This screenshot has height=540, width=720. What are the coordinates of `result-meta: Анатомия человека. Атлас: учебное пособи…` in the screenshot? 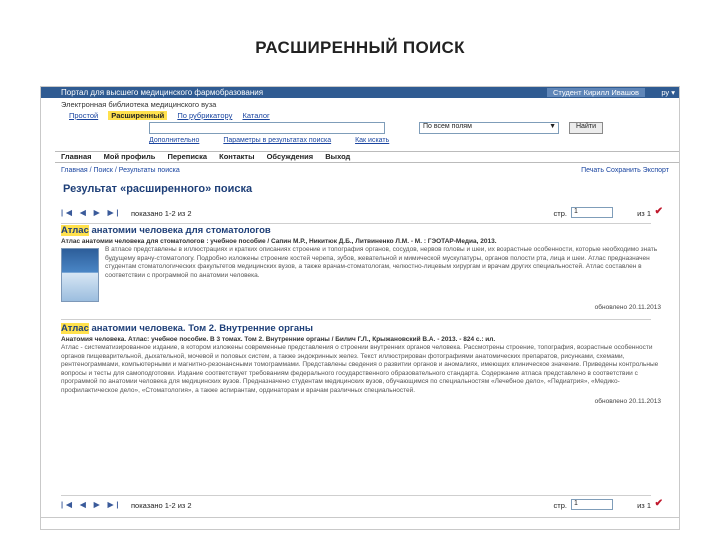 It's located at (278, 339).